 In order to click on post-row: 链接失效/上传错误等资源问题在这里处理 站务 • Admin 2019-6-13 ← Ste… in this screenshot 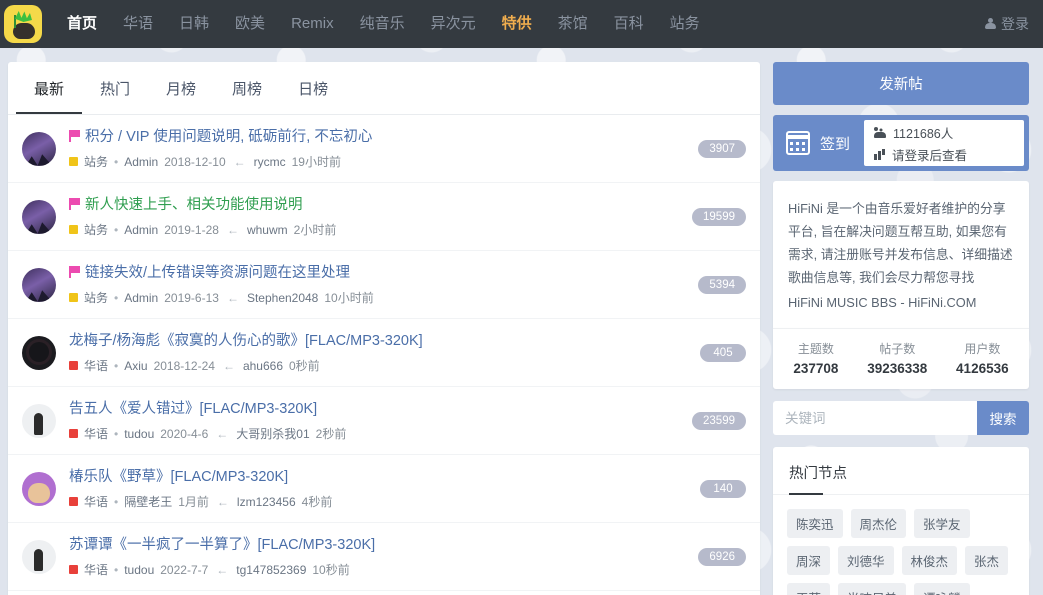, I will do `click(384, 285)`.